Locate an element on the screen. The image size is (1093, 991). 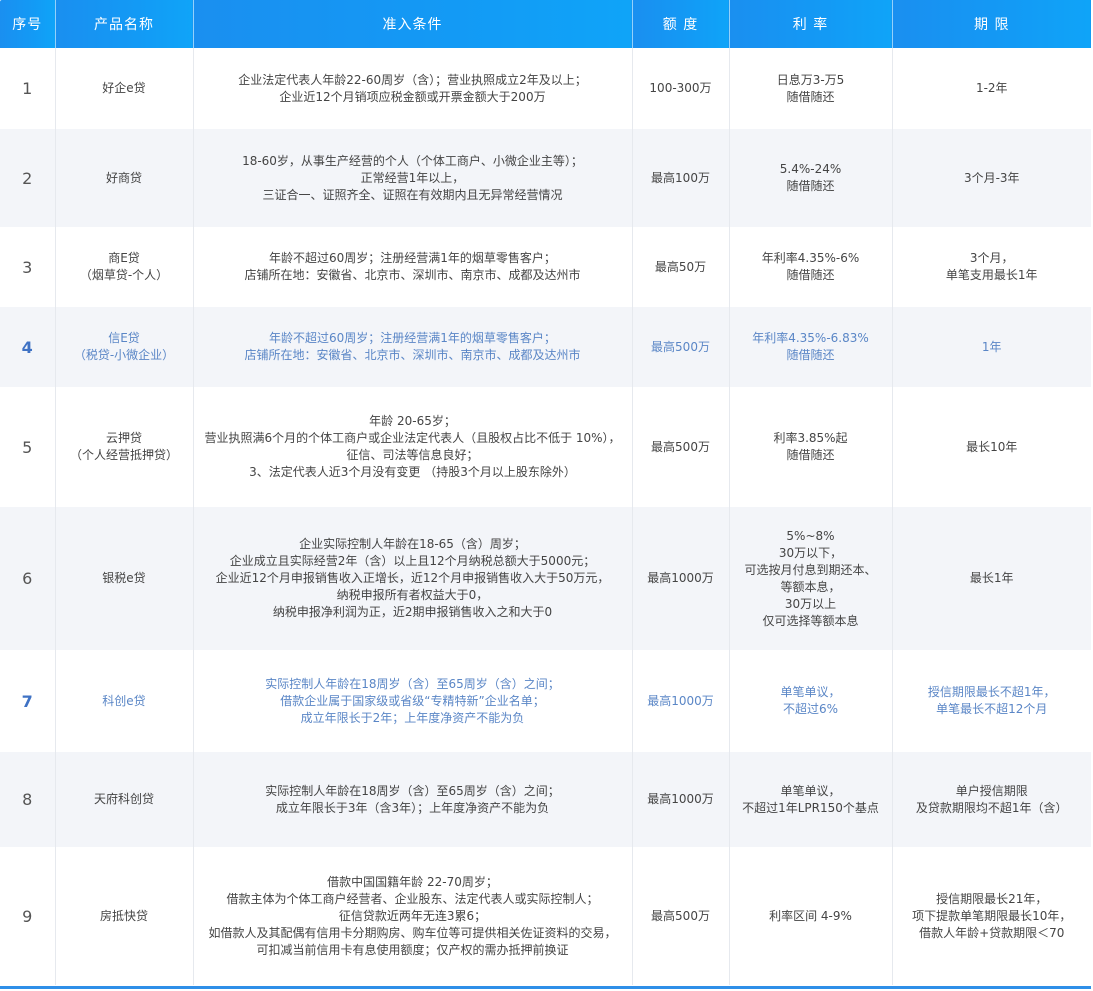
row-term: 3个月， 单笔支用最长1年 is located at coordinates (991, 266).